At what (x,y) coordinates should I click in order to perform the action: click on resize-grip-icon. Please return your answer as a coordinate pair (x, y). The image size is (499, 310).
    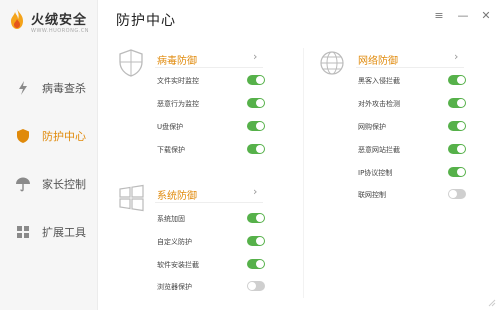
    Looking at the image, I should click on (492, 303).